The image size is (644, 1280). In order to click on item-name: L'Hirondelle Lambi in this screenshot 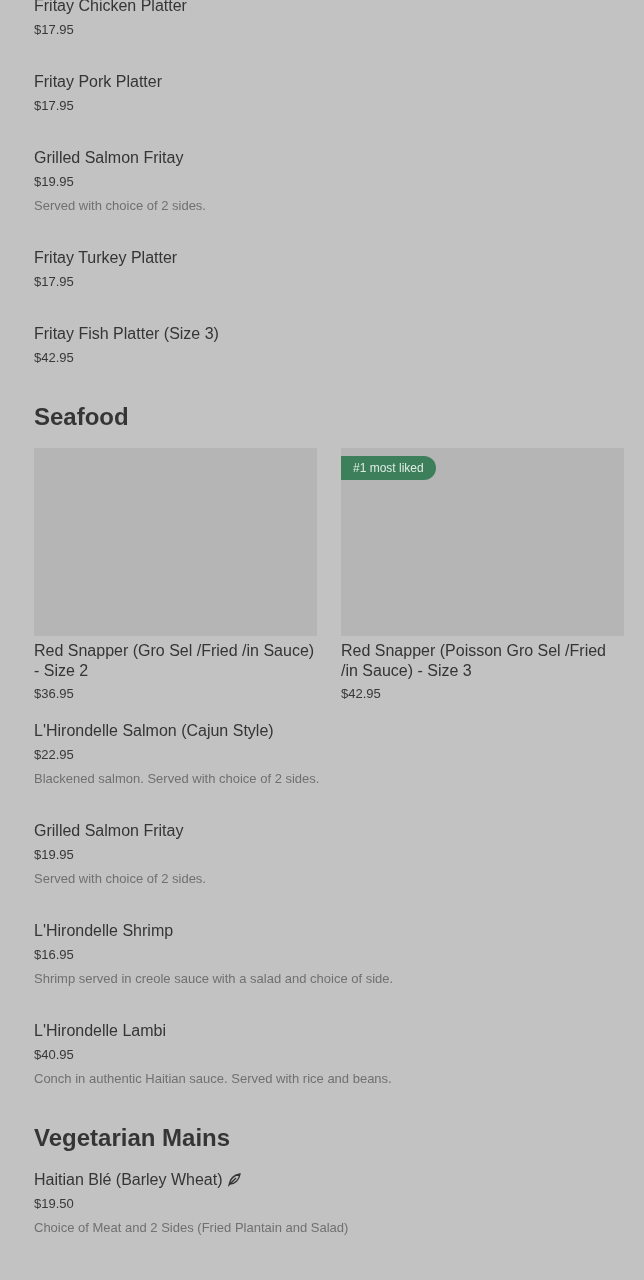, I will do `click(100, 1030)`.